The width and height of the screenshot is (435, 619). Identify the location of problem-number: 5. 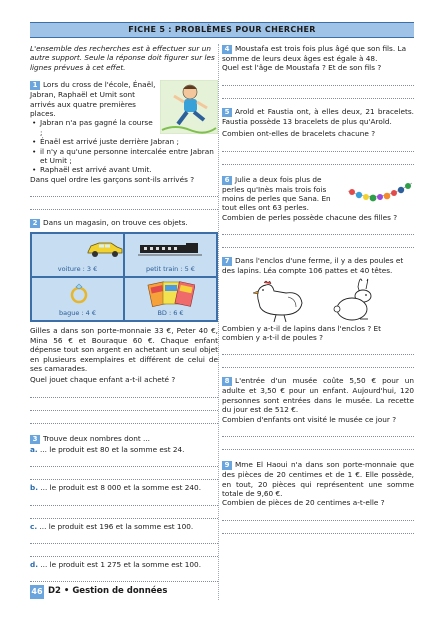
(227, 112).